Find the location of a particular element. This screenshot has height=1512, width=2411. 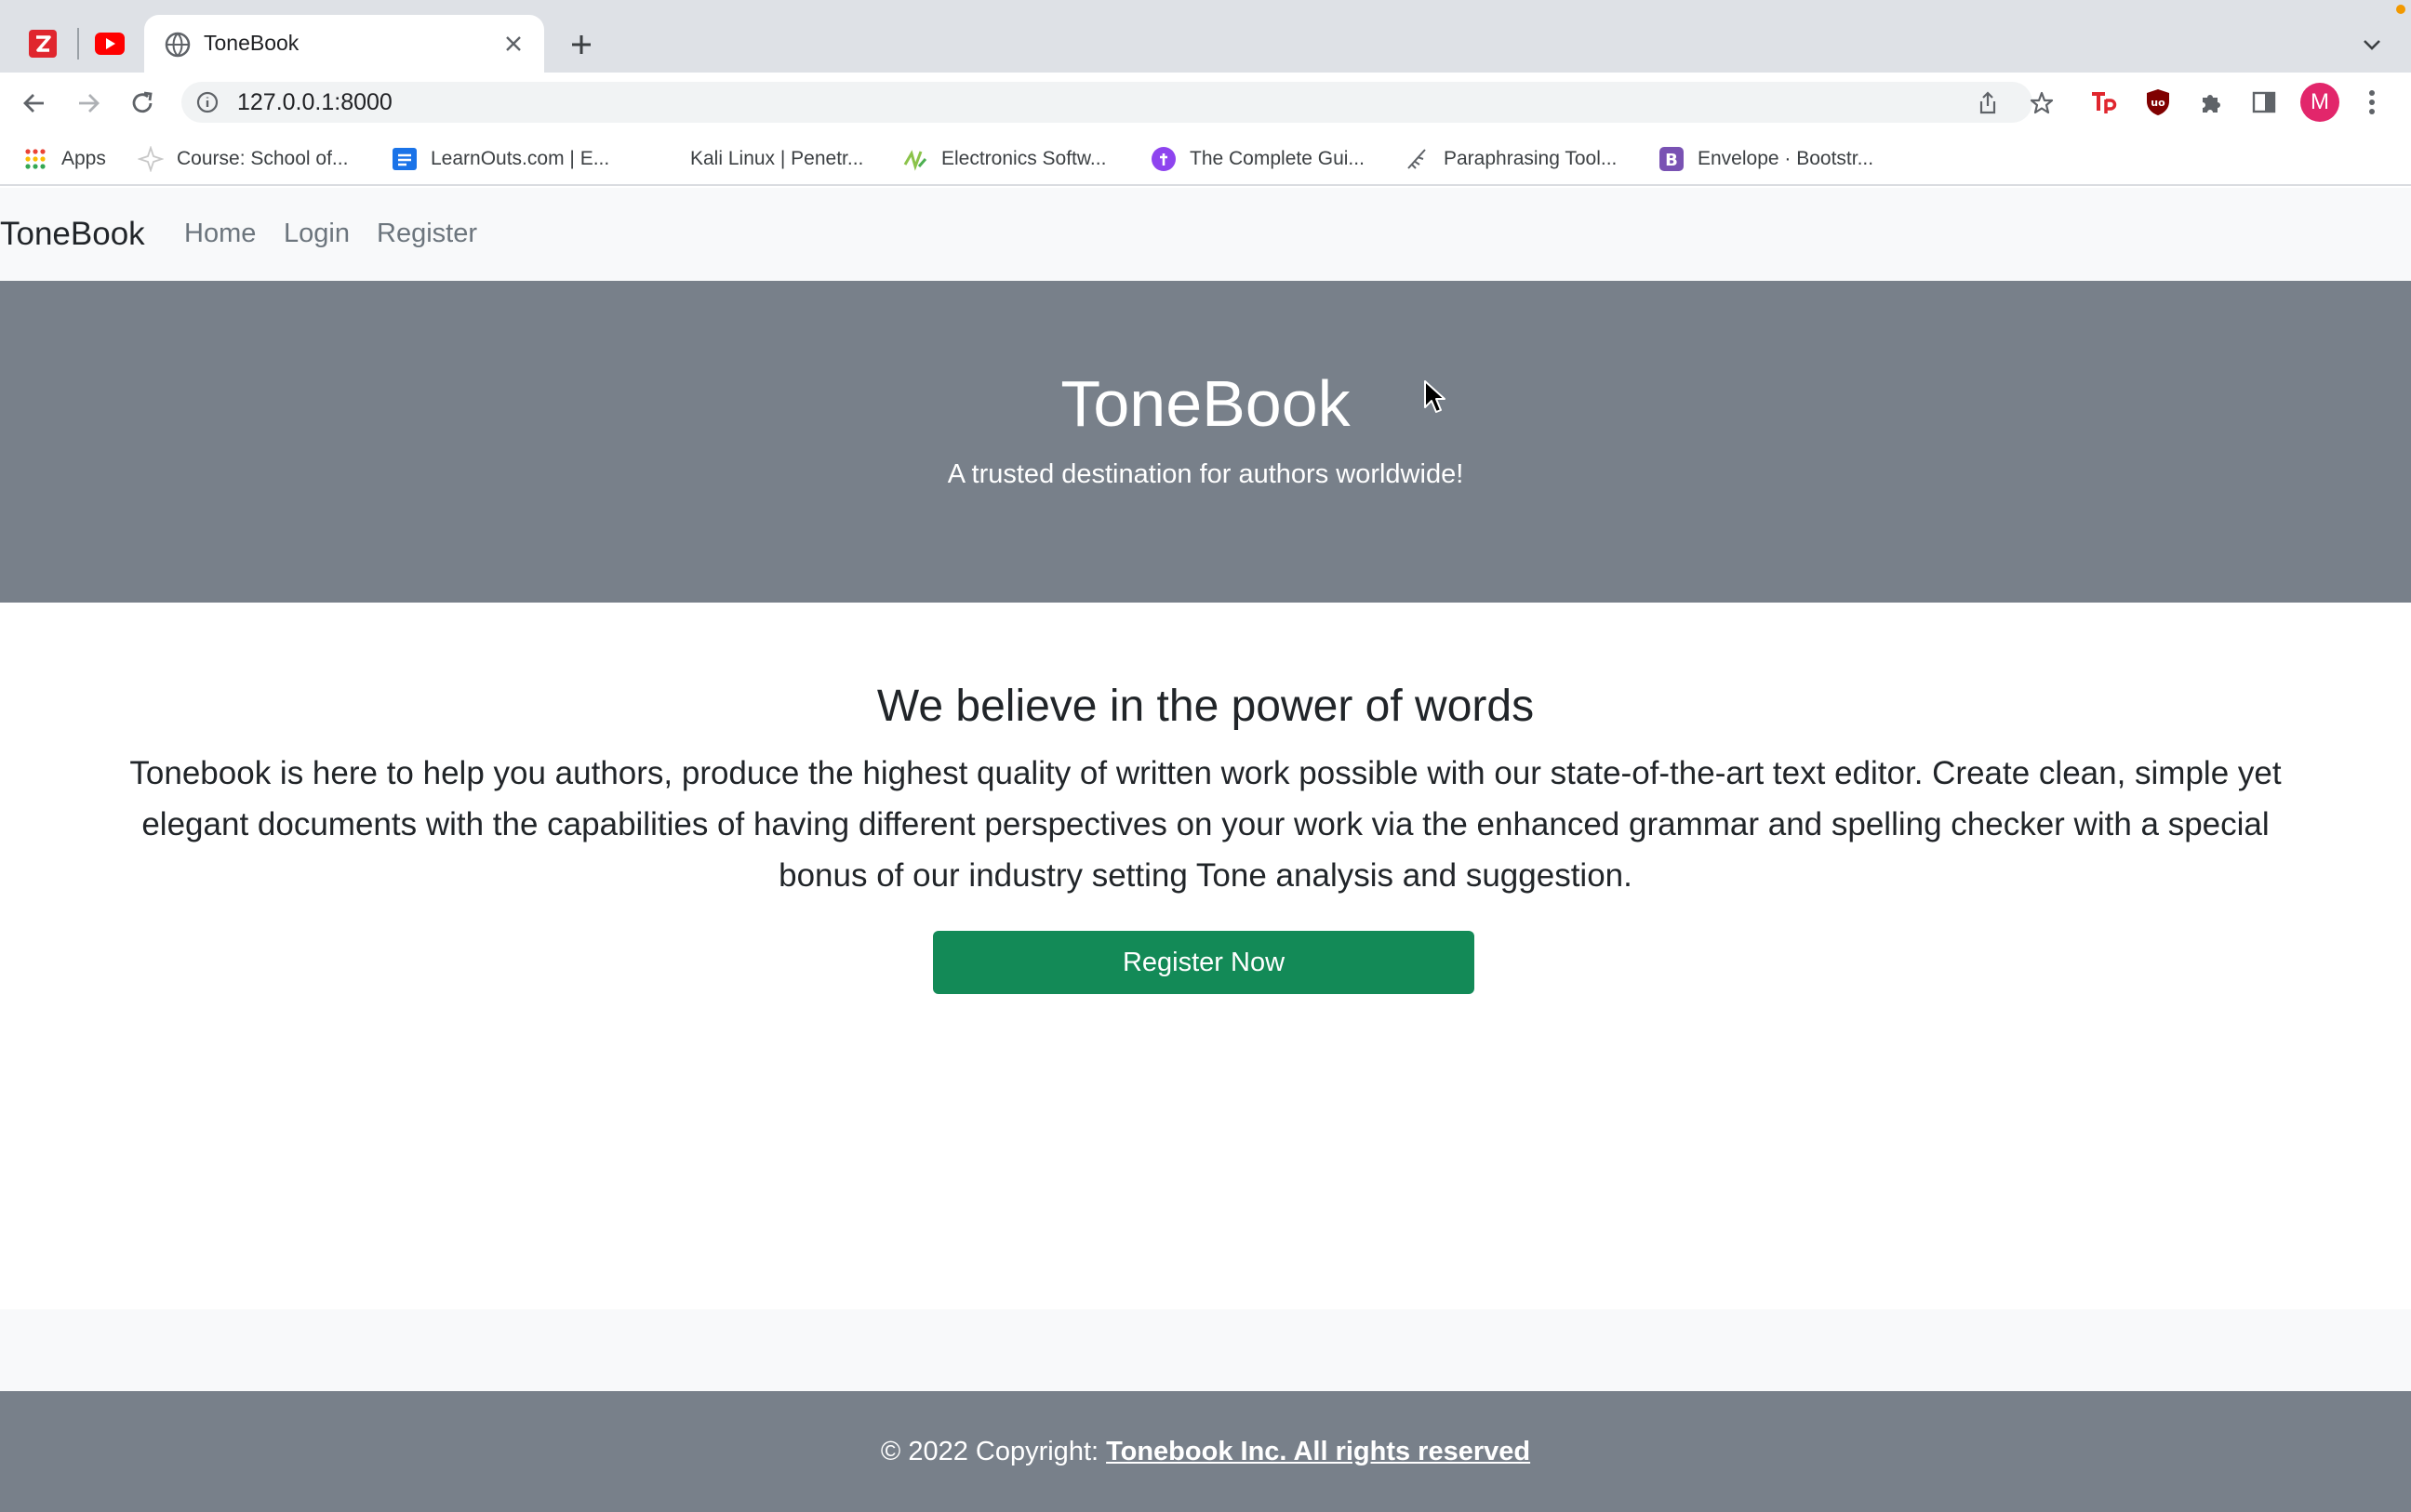

profile-avatar: M is located at coordinates (2319, 102).